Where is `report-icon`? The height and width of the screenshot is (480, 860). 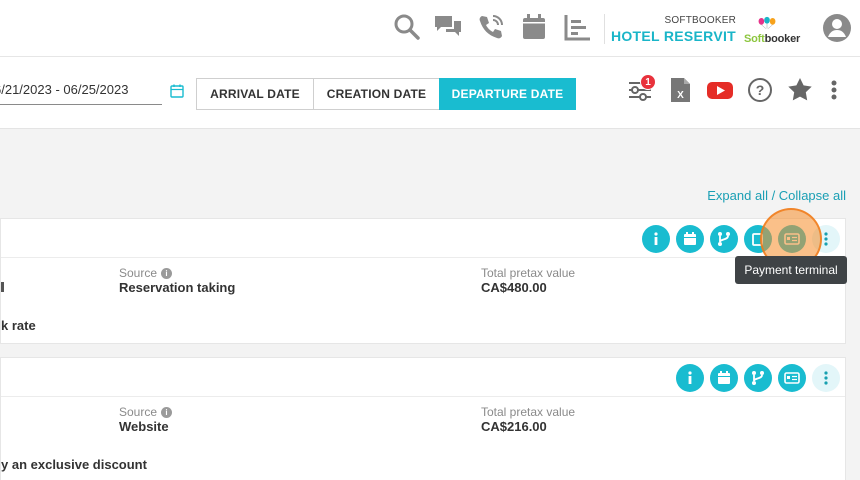 report-icon is located at coordinates (577, 27).